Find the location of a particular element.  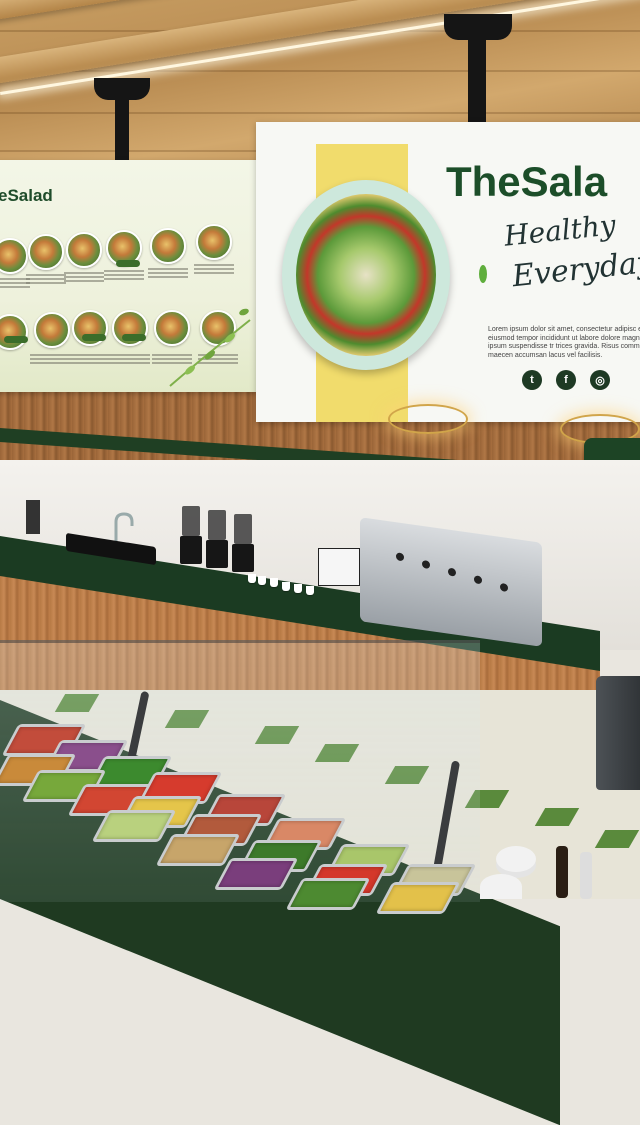

cup-dispenser is located at coordinates (339, 567).